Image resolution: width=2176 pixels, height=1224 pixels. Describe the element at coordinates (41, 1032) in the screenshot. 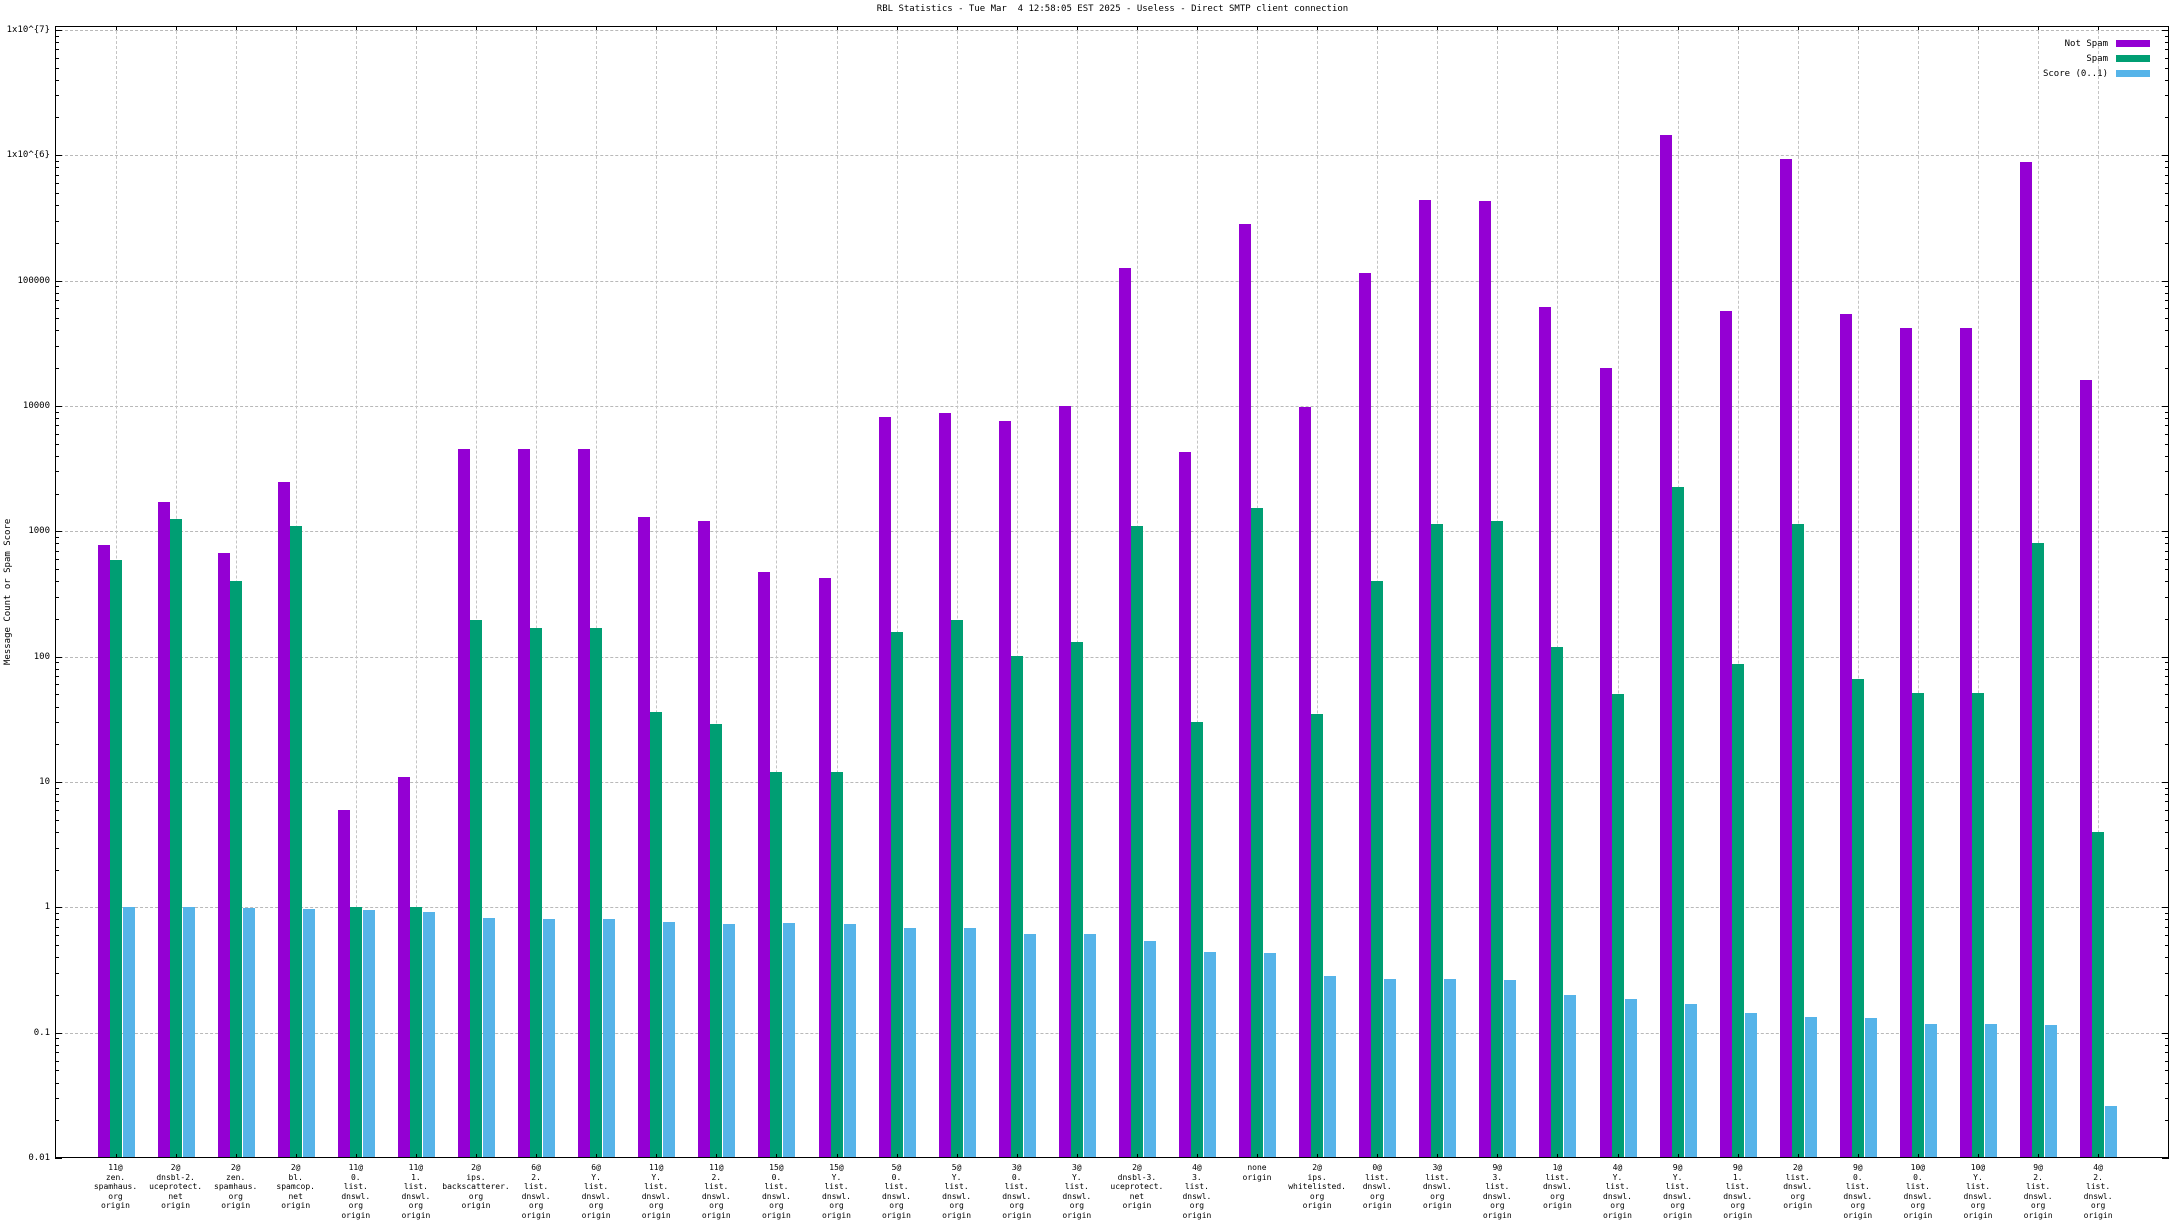

I see `y-tick-label: 0.1` at that location.